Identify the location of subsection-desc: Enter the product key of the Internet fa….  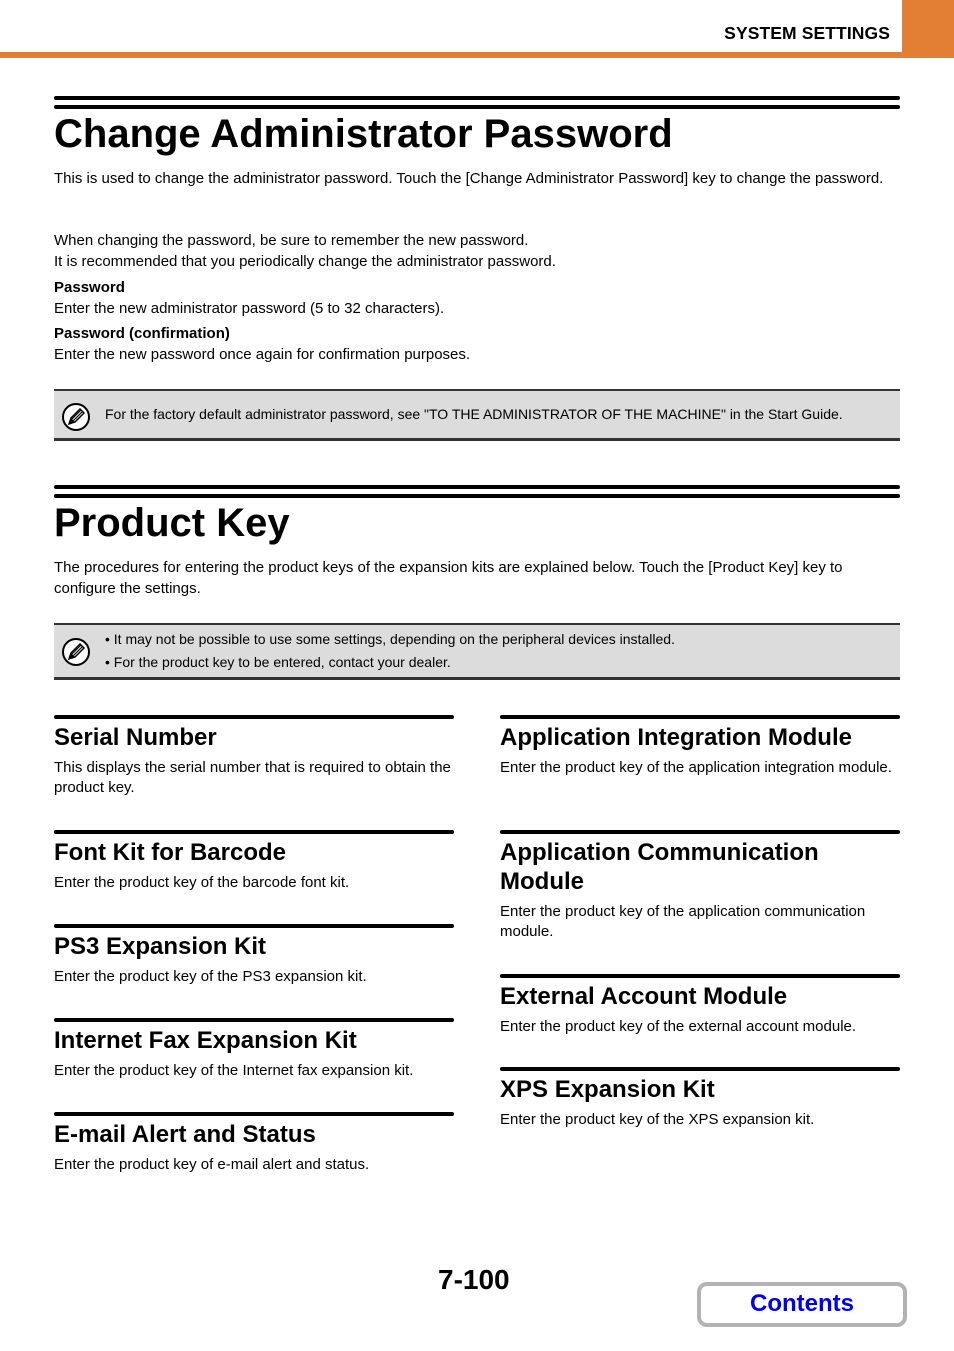
(234, 1070).